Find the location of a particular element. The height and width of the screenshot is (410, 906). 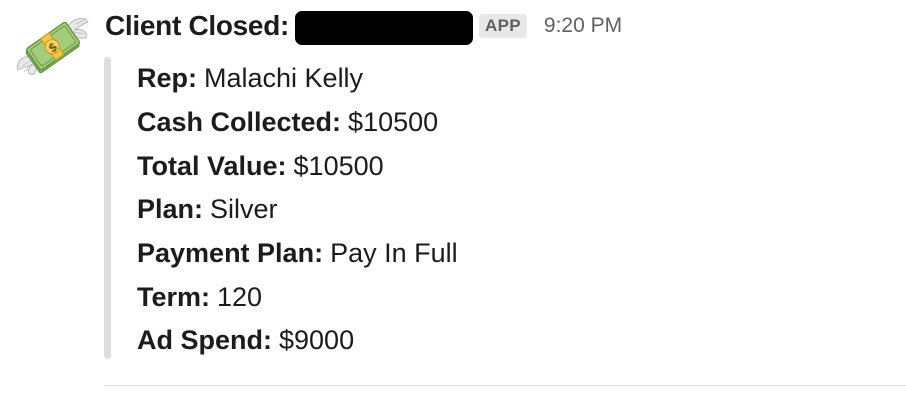

field-plan: Plan: Silver is located at coordinates (297, 210).